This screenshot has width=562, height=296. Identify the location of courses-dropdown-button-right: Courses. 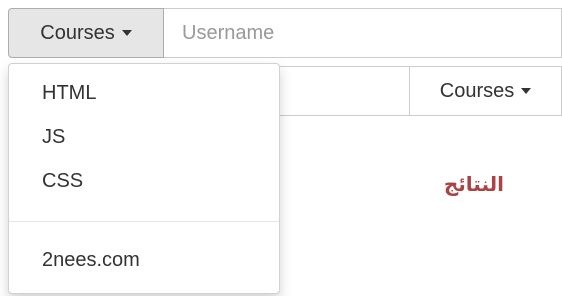
(485, 91).